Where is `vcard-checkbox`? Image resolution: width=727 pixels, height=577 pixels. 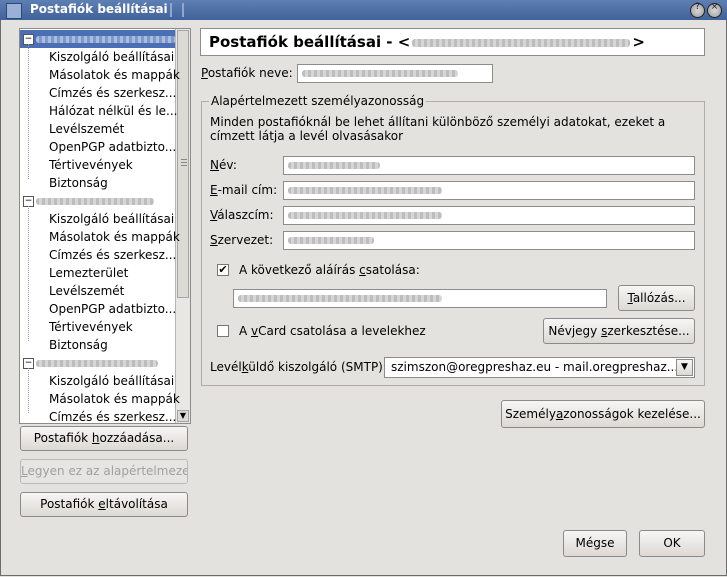
vcard-checkbox is located at coordinates (223, 331).